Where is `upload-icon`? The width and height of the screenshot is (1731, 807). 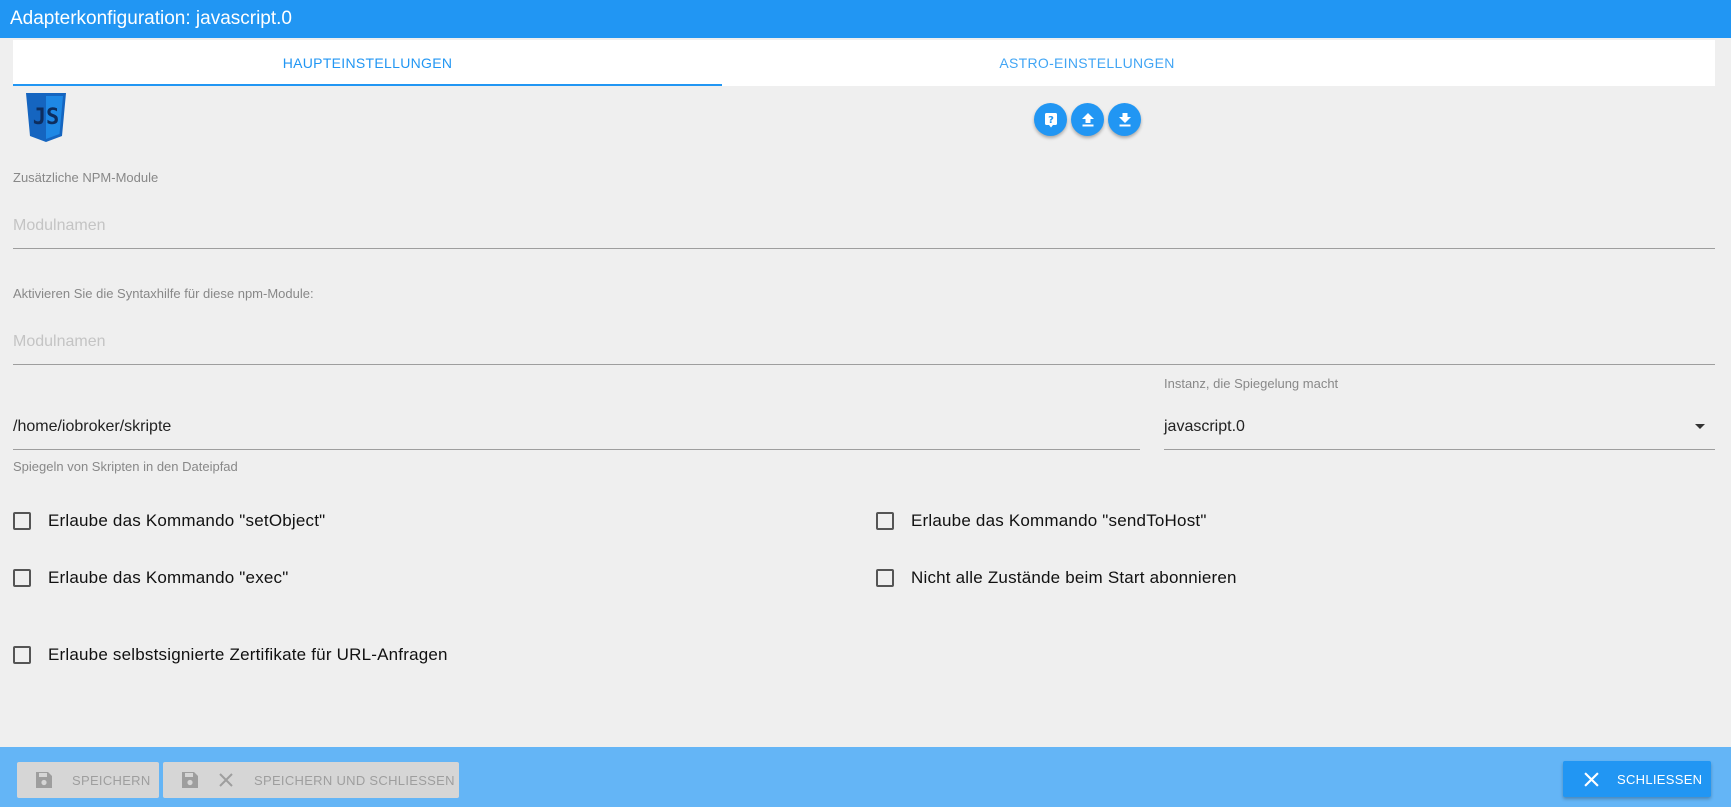
upload-icon is located at coordinates (1087, 119).